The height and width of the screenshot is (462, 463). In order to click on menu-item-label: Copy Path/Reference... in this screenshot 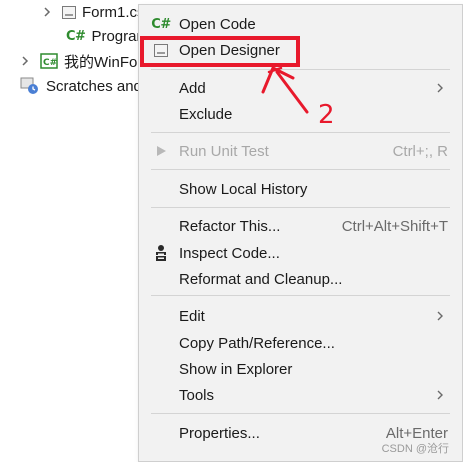, I will do `click(257, 343)`.